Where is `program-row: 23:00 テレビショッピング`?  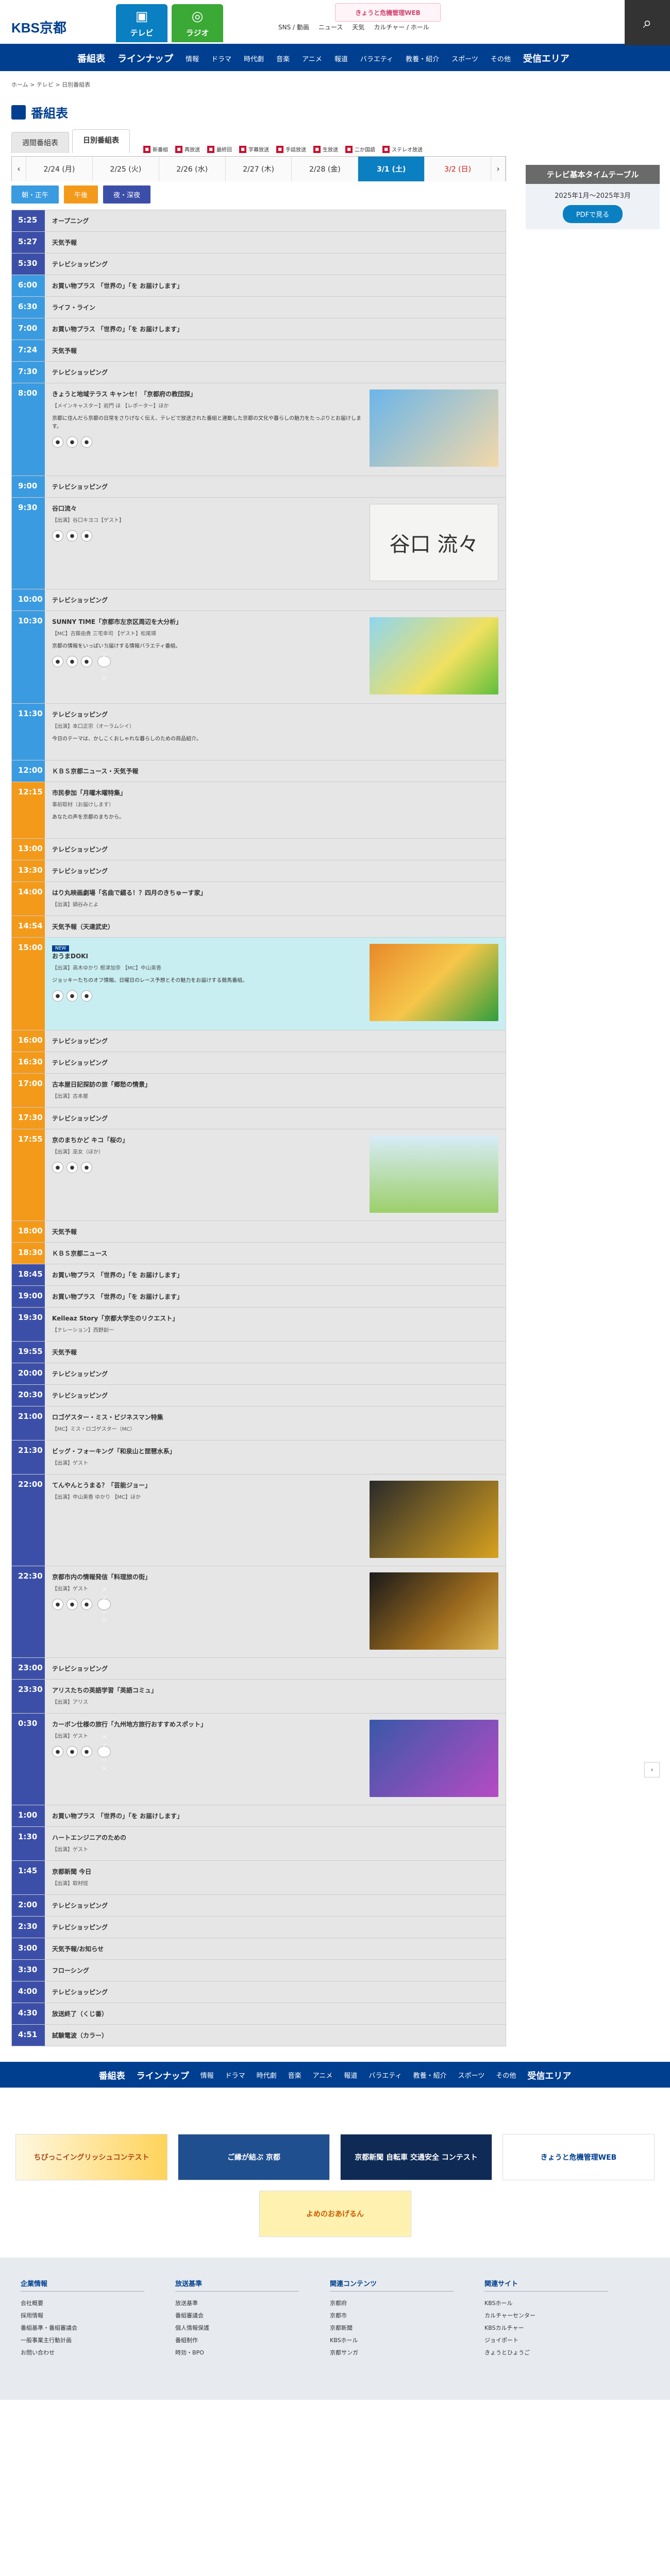 program-row: 23:00 テレビショッピング is located at coordinates (259, 1668).